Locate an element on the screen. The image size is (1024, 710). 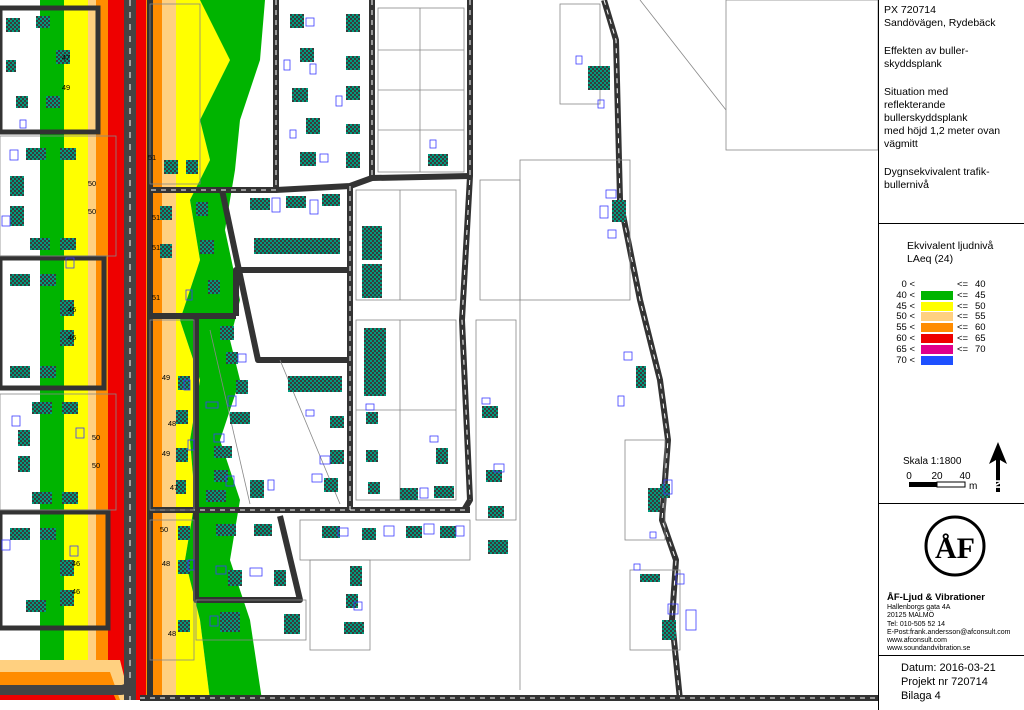
legend-lower-bound: 40 < is located at coordinates (905, 295).